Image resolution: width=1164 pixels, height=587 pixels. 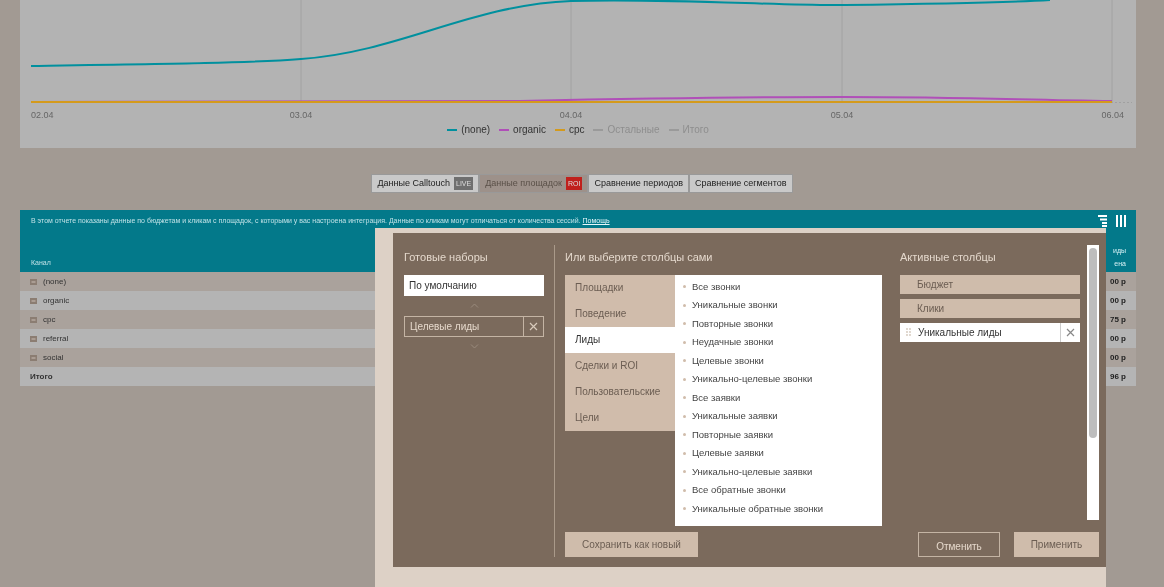 I want to click on row-label: referral, so click(x=56, y=338).